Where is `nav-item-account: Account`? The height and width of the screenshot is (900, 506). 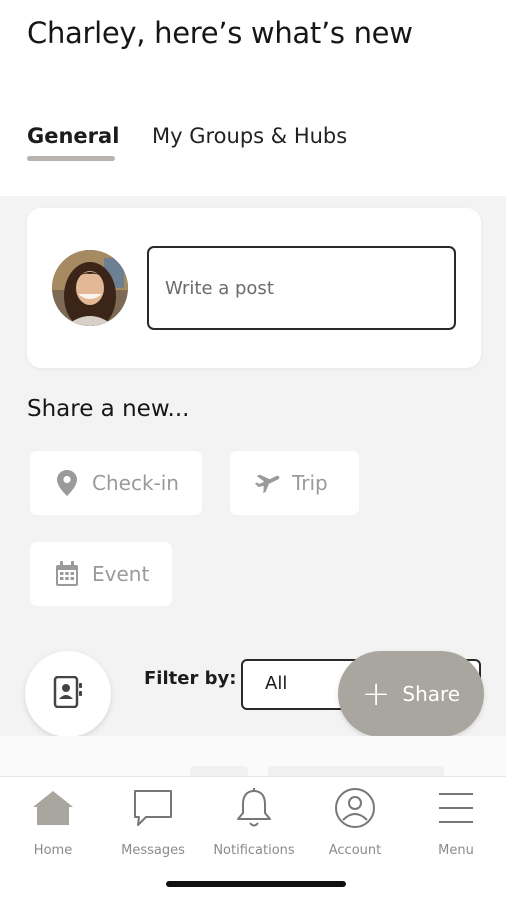
nav-item-account: Account is located at coordinates (355, 821).